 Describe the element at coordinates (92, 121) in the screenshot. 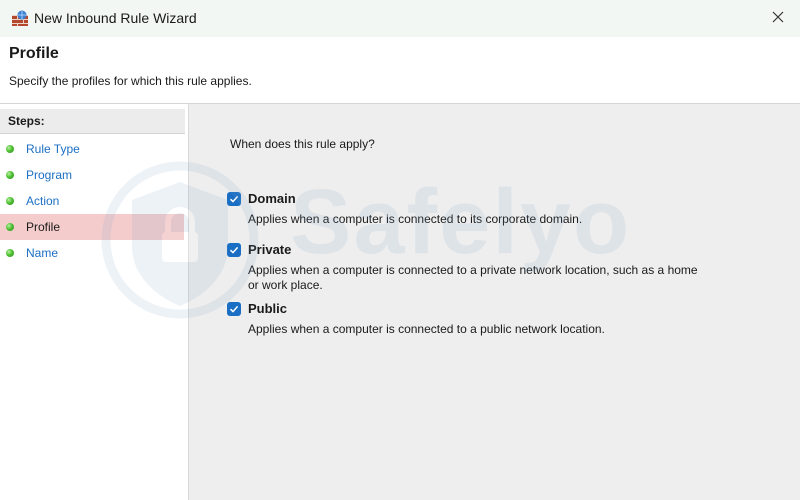

I see `steps-heading: Steps:` at that location.